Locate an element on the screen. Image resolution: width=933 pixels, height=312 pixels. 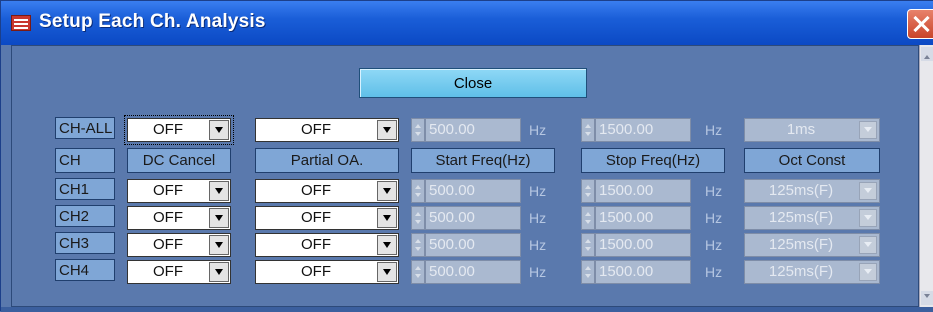
ch4-oct-const-value: 125ms(F) is located at coordinates (801, 271).